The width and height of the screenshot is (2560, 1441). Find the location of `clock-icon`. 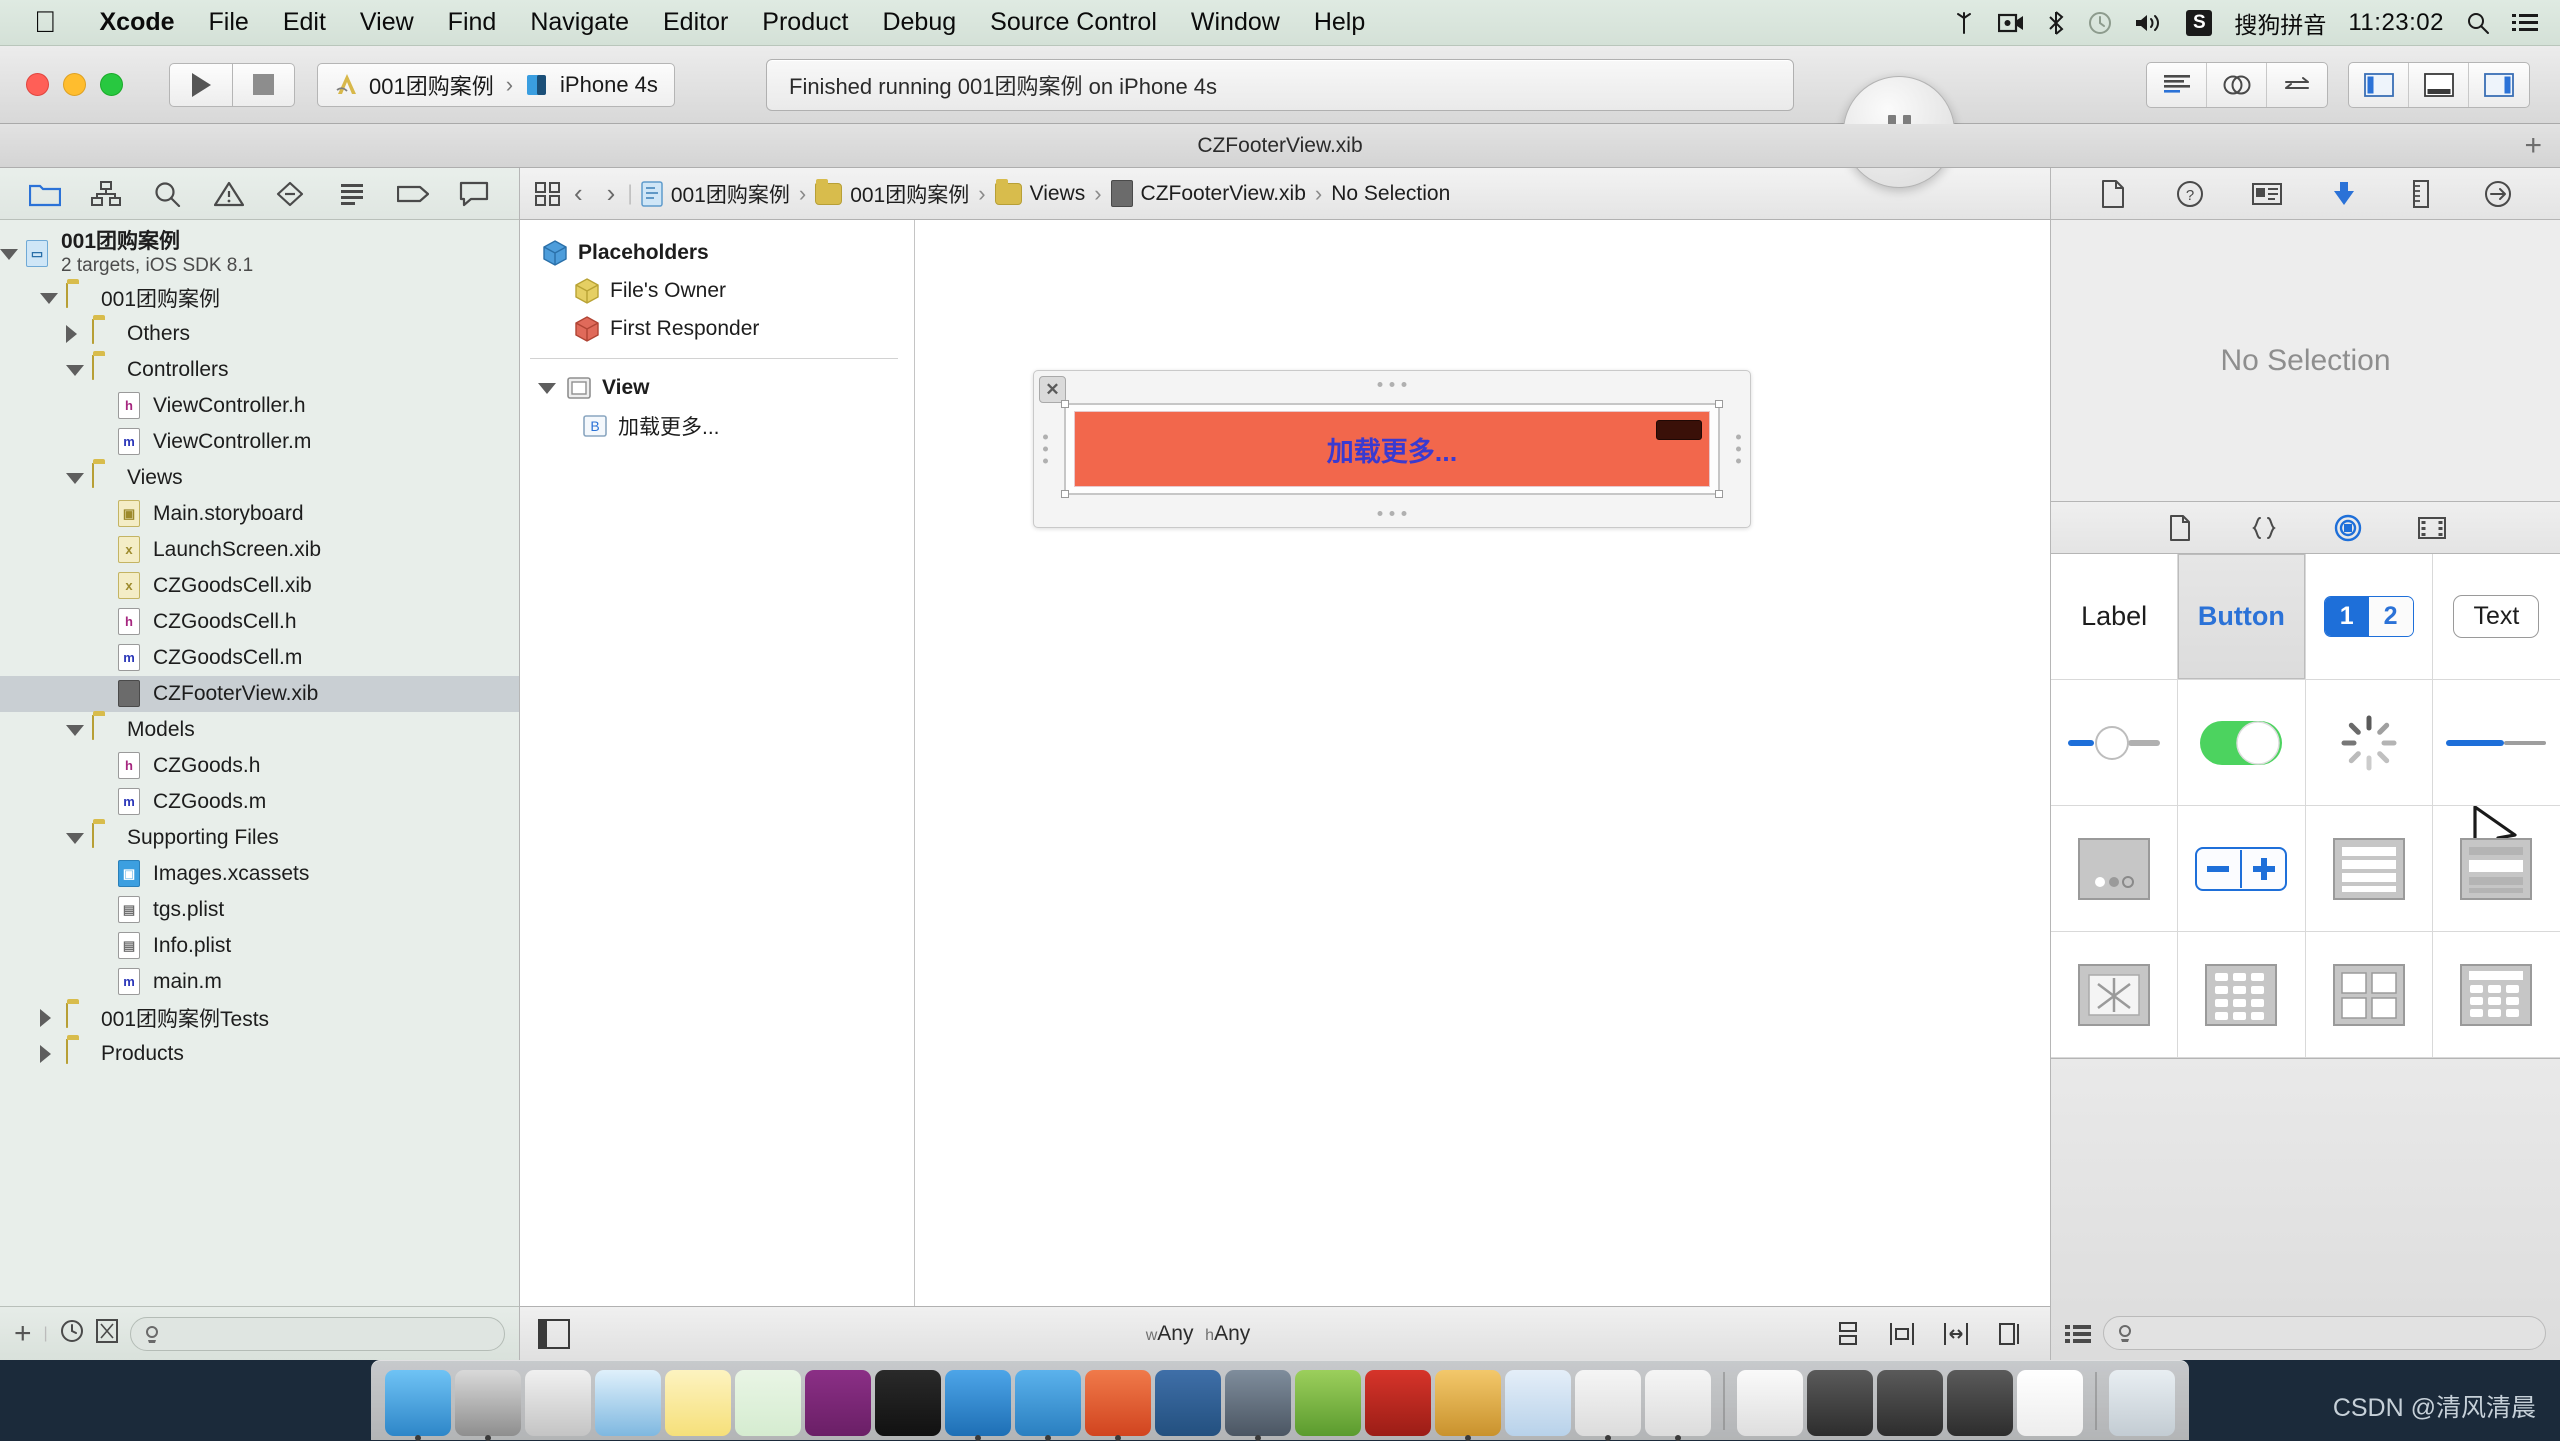

clock-icon is located at coordinates (2100, 23).